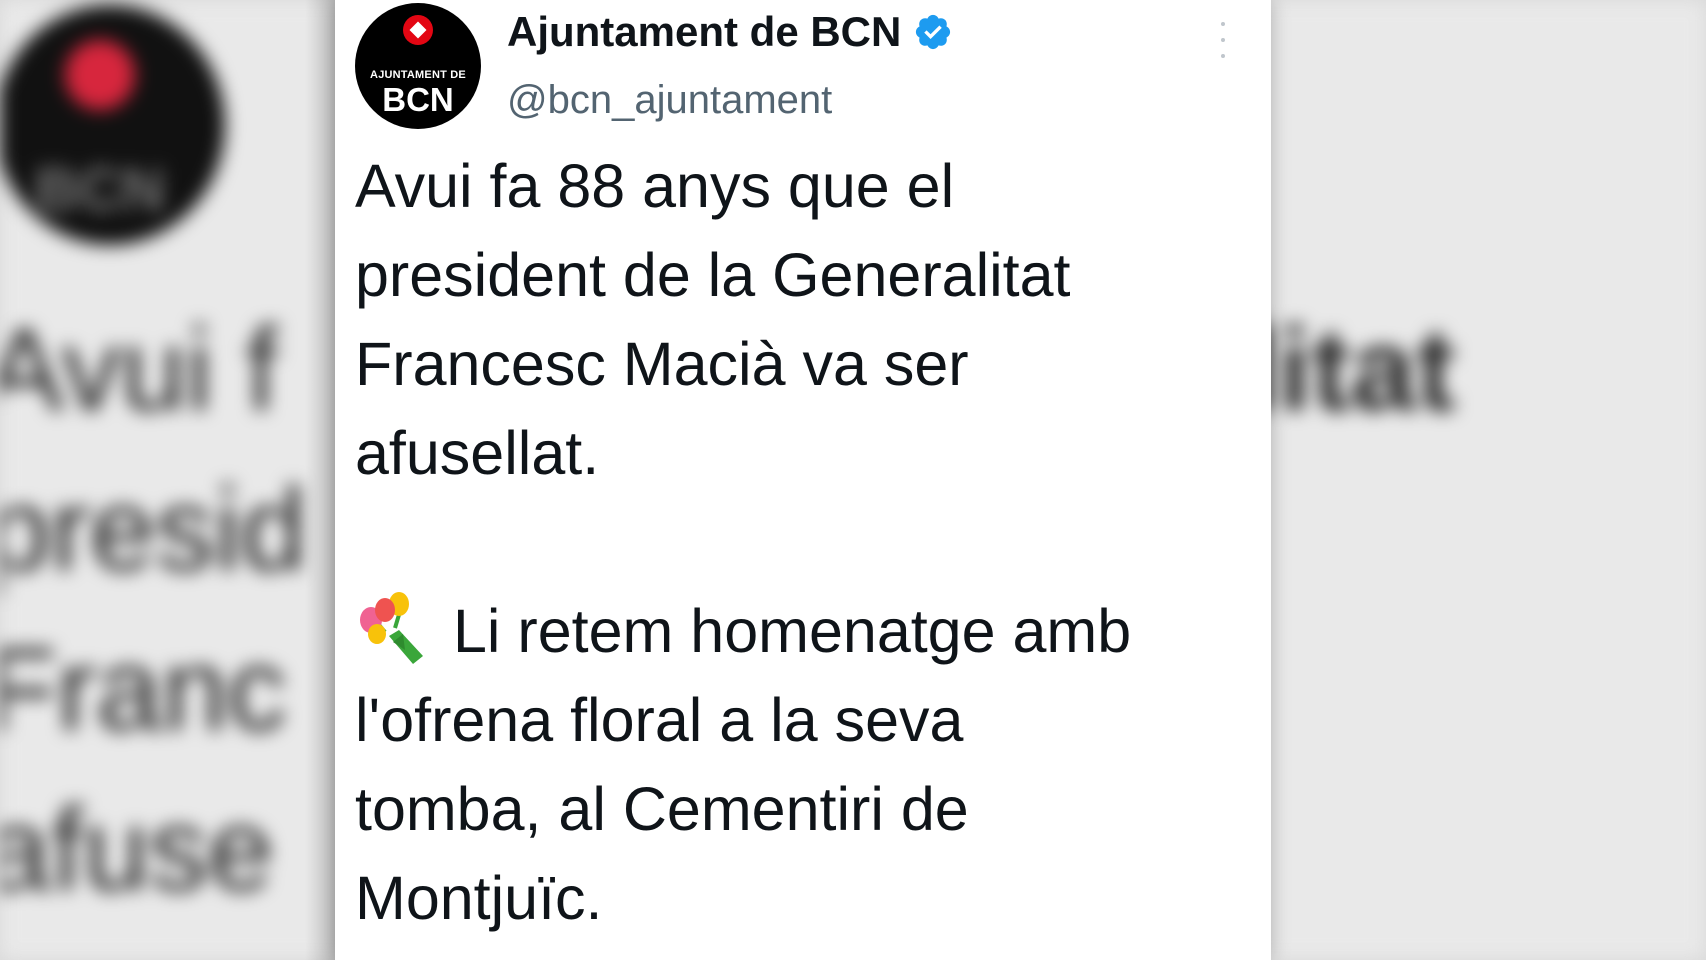 Image resolution: width=1706 pixels, height=960 pixels. Describe the element at coordinates (418, 99) in the screenshot. I see `avatar-big-text: BCN` at that location.